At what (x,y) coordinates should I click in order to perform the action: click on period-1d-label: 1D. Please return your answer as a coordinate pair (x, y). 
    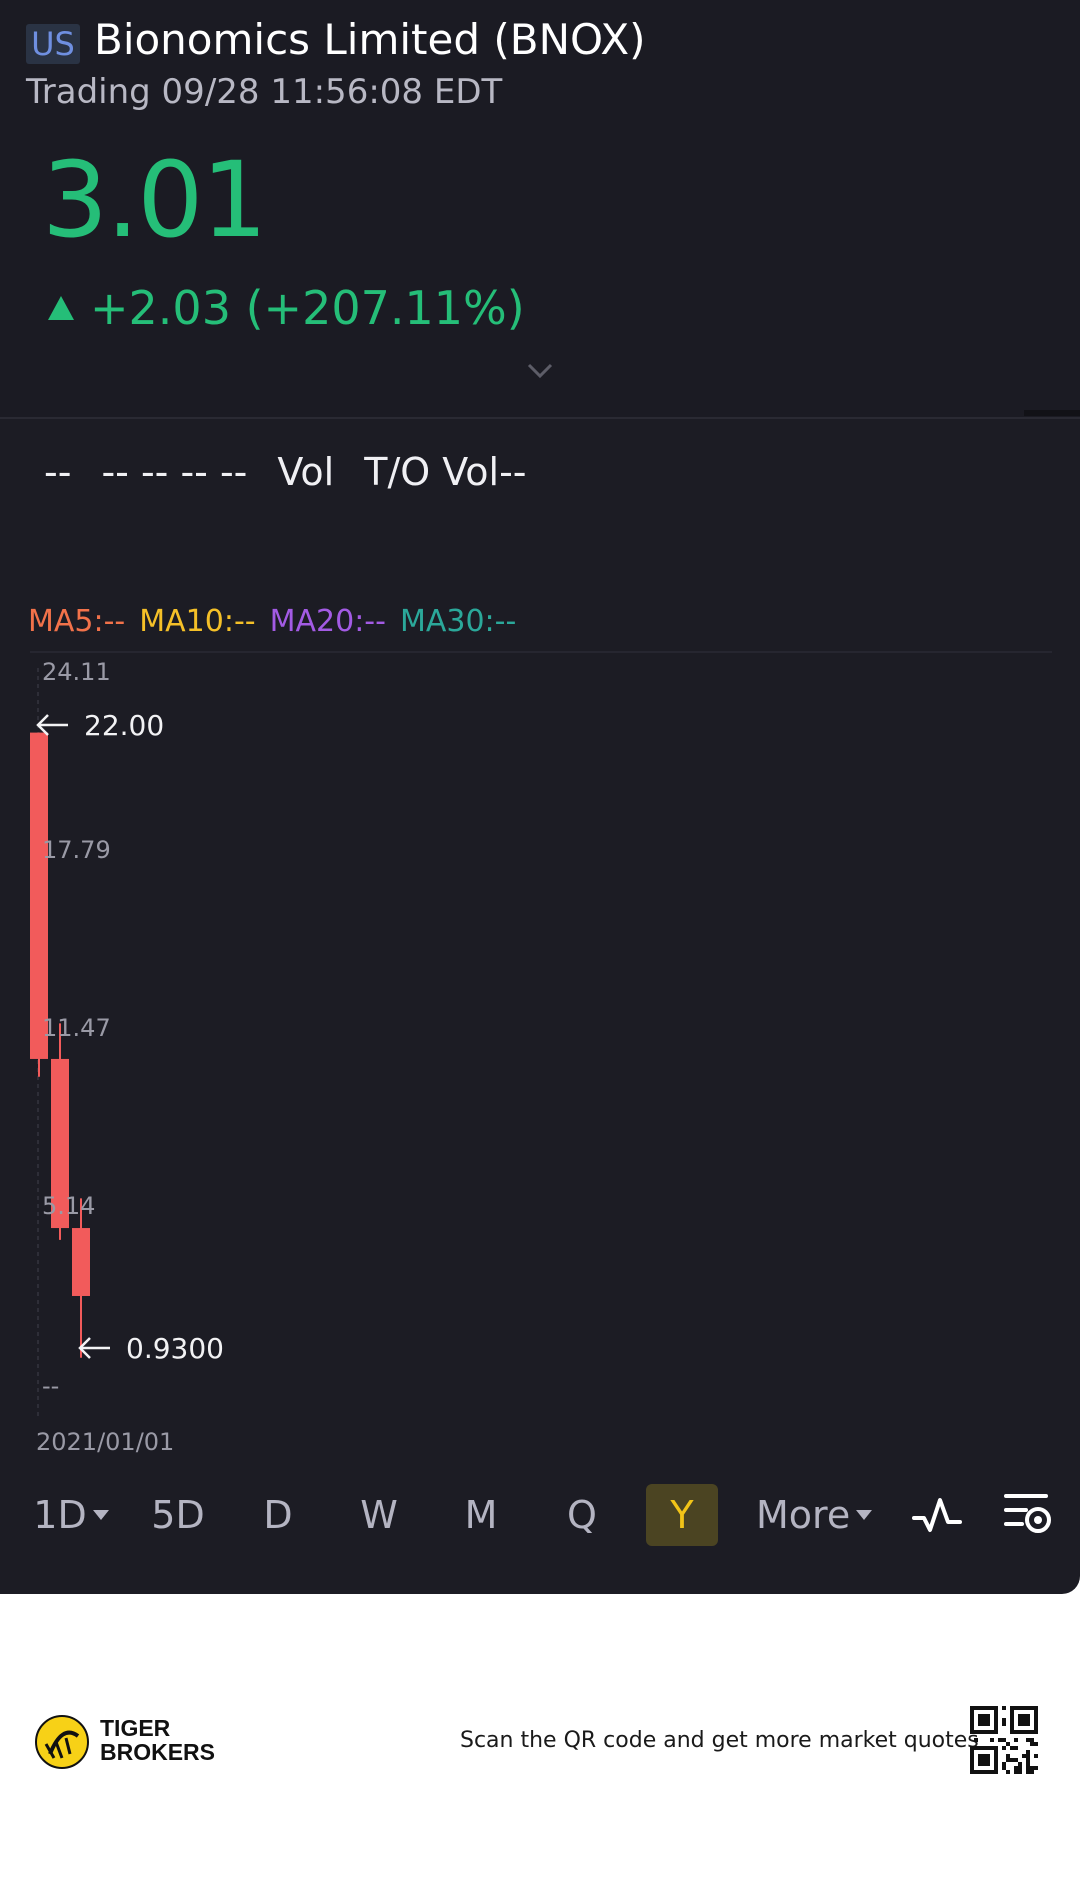
    Looking at the image, I should click on (60, 1515).